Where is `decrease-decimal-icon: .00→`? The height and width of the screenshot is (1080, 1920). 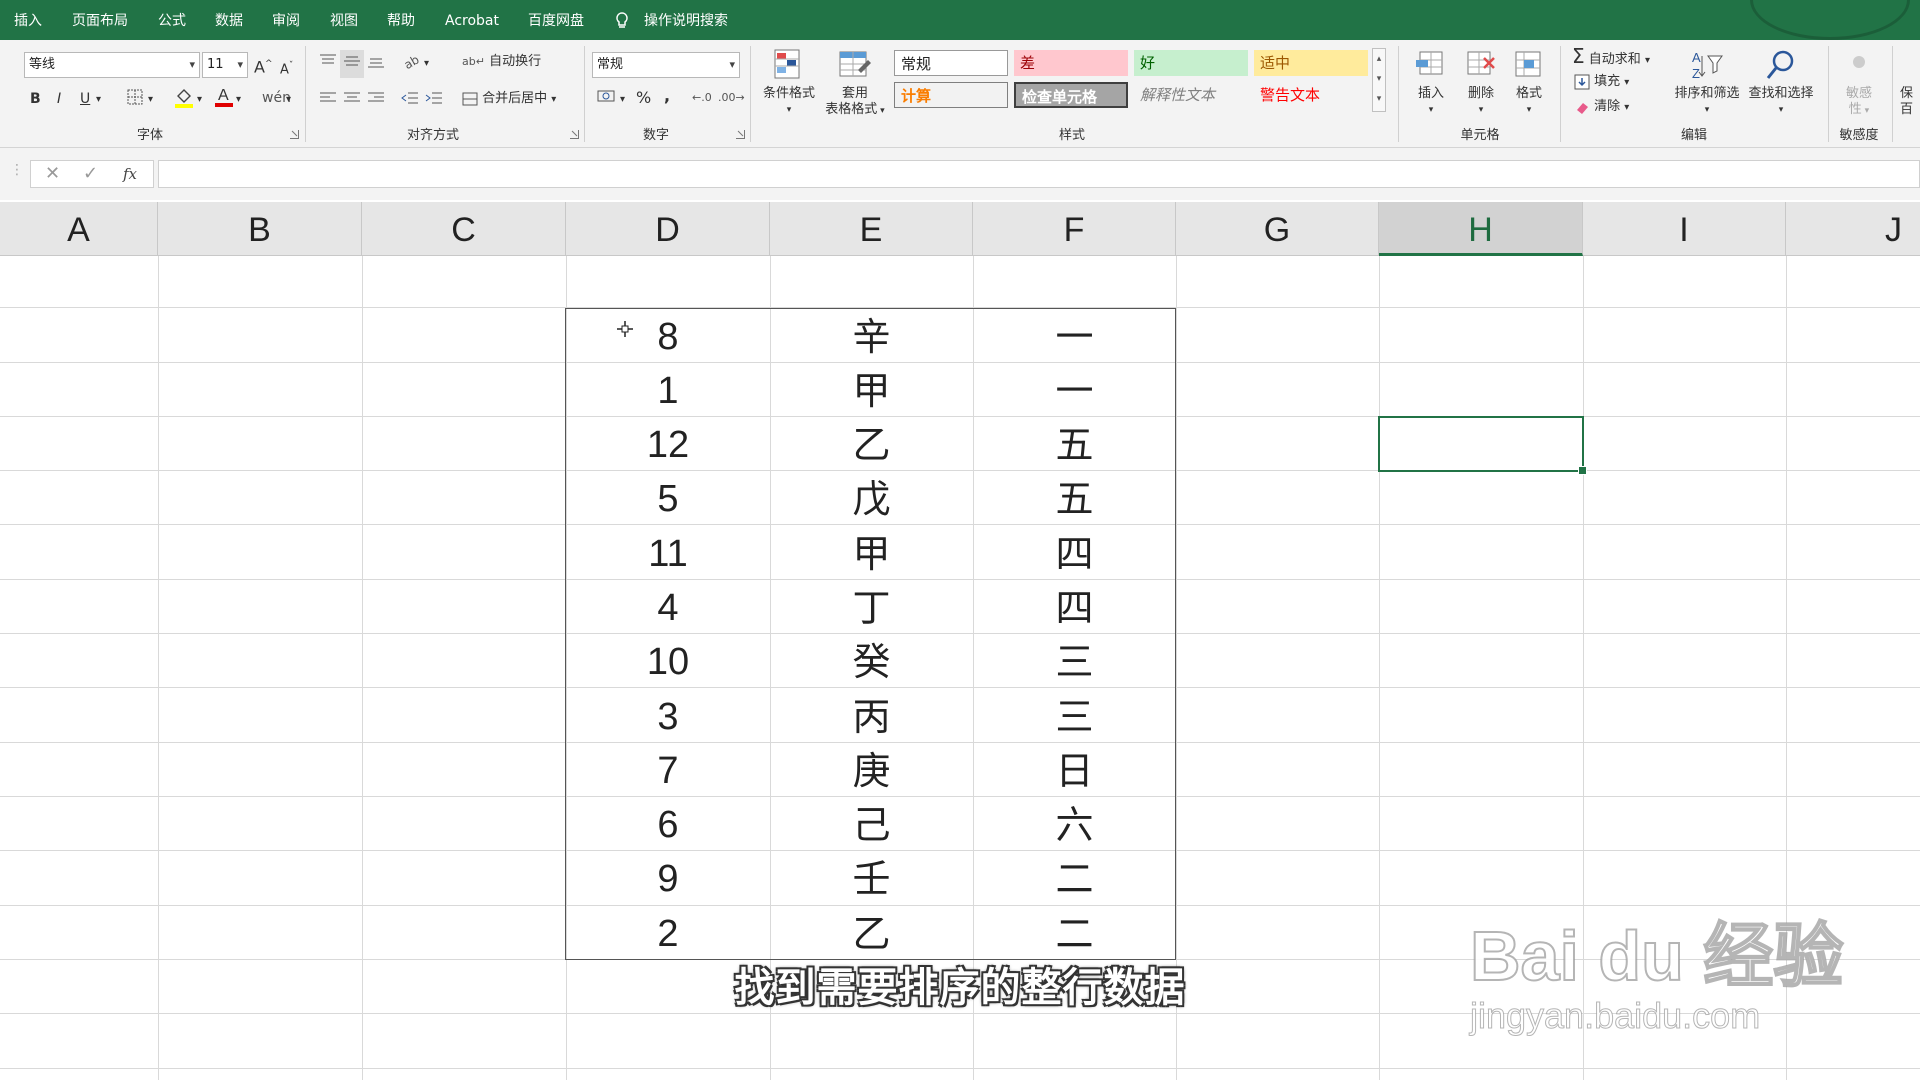
decrease-decimal-icon: .00→ is located at coordinates (731, 98).